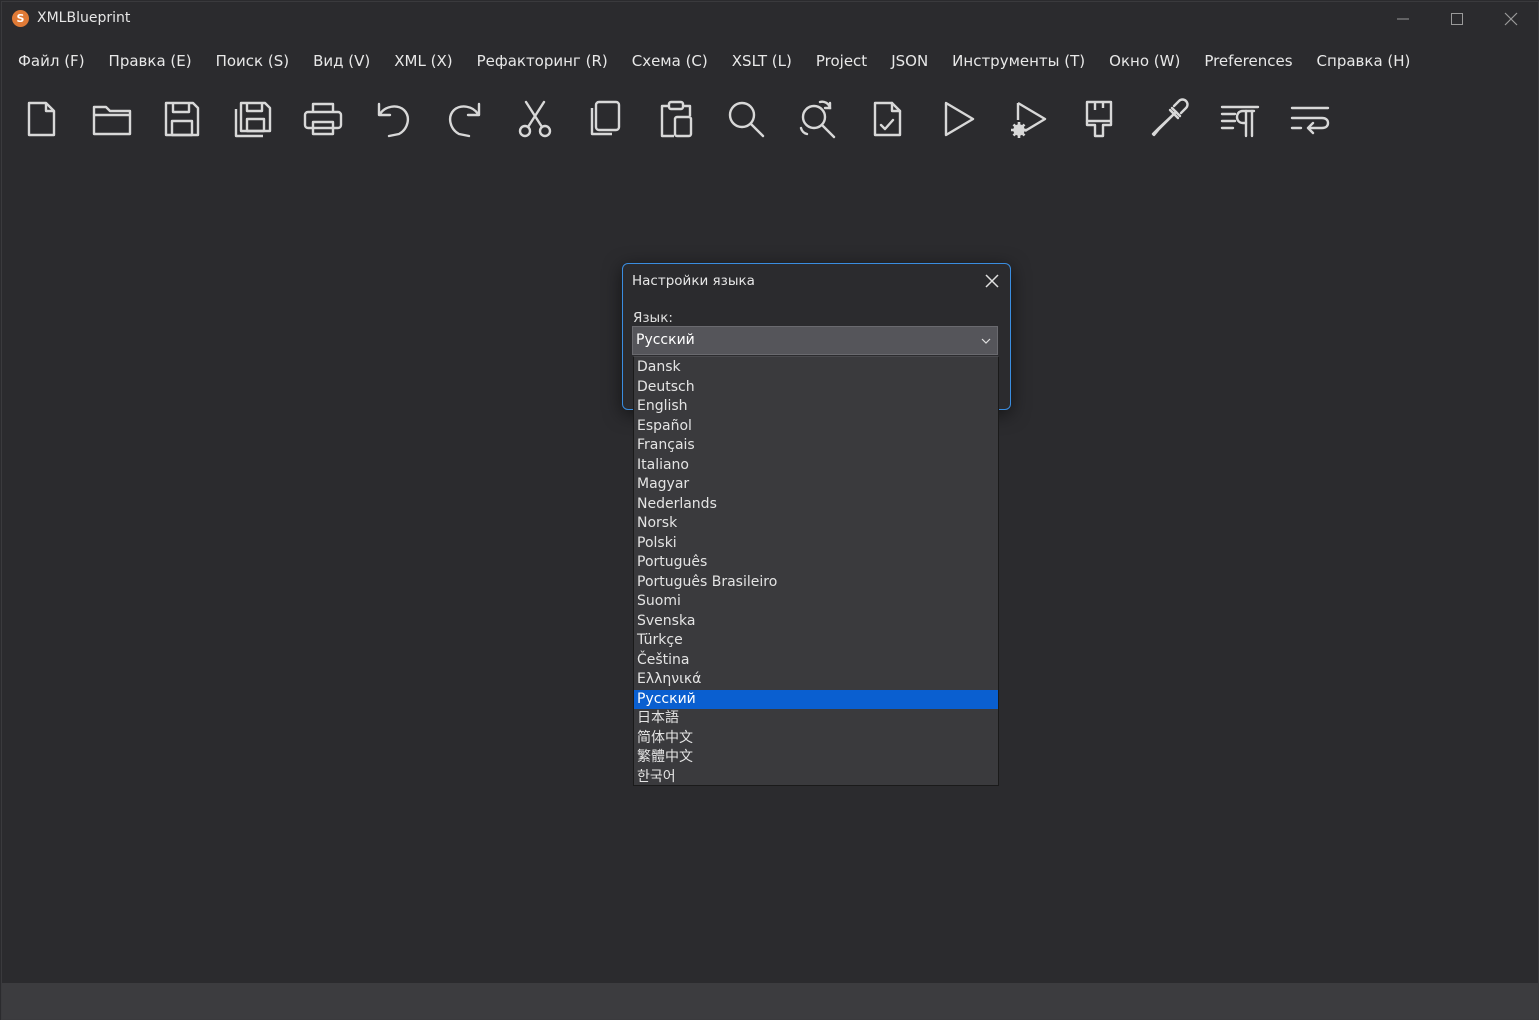  I want to click on save-icon, so click(182, 119).